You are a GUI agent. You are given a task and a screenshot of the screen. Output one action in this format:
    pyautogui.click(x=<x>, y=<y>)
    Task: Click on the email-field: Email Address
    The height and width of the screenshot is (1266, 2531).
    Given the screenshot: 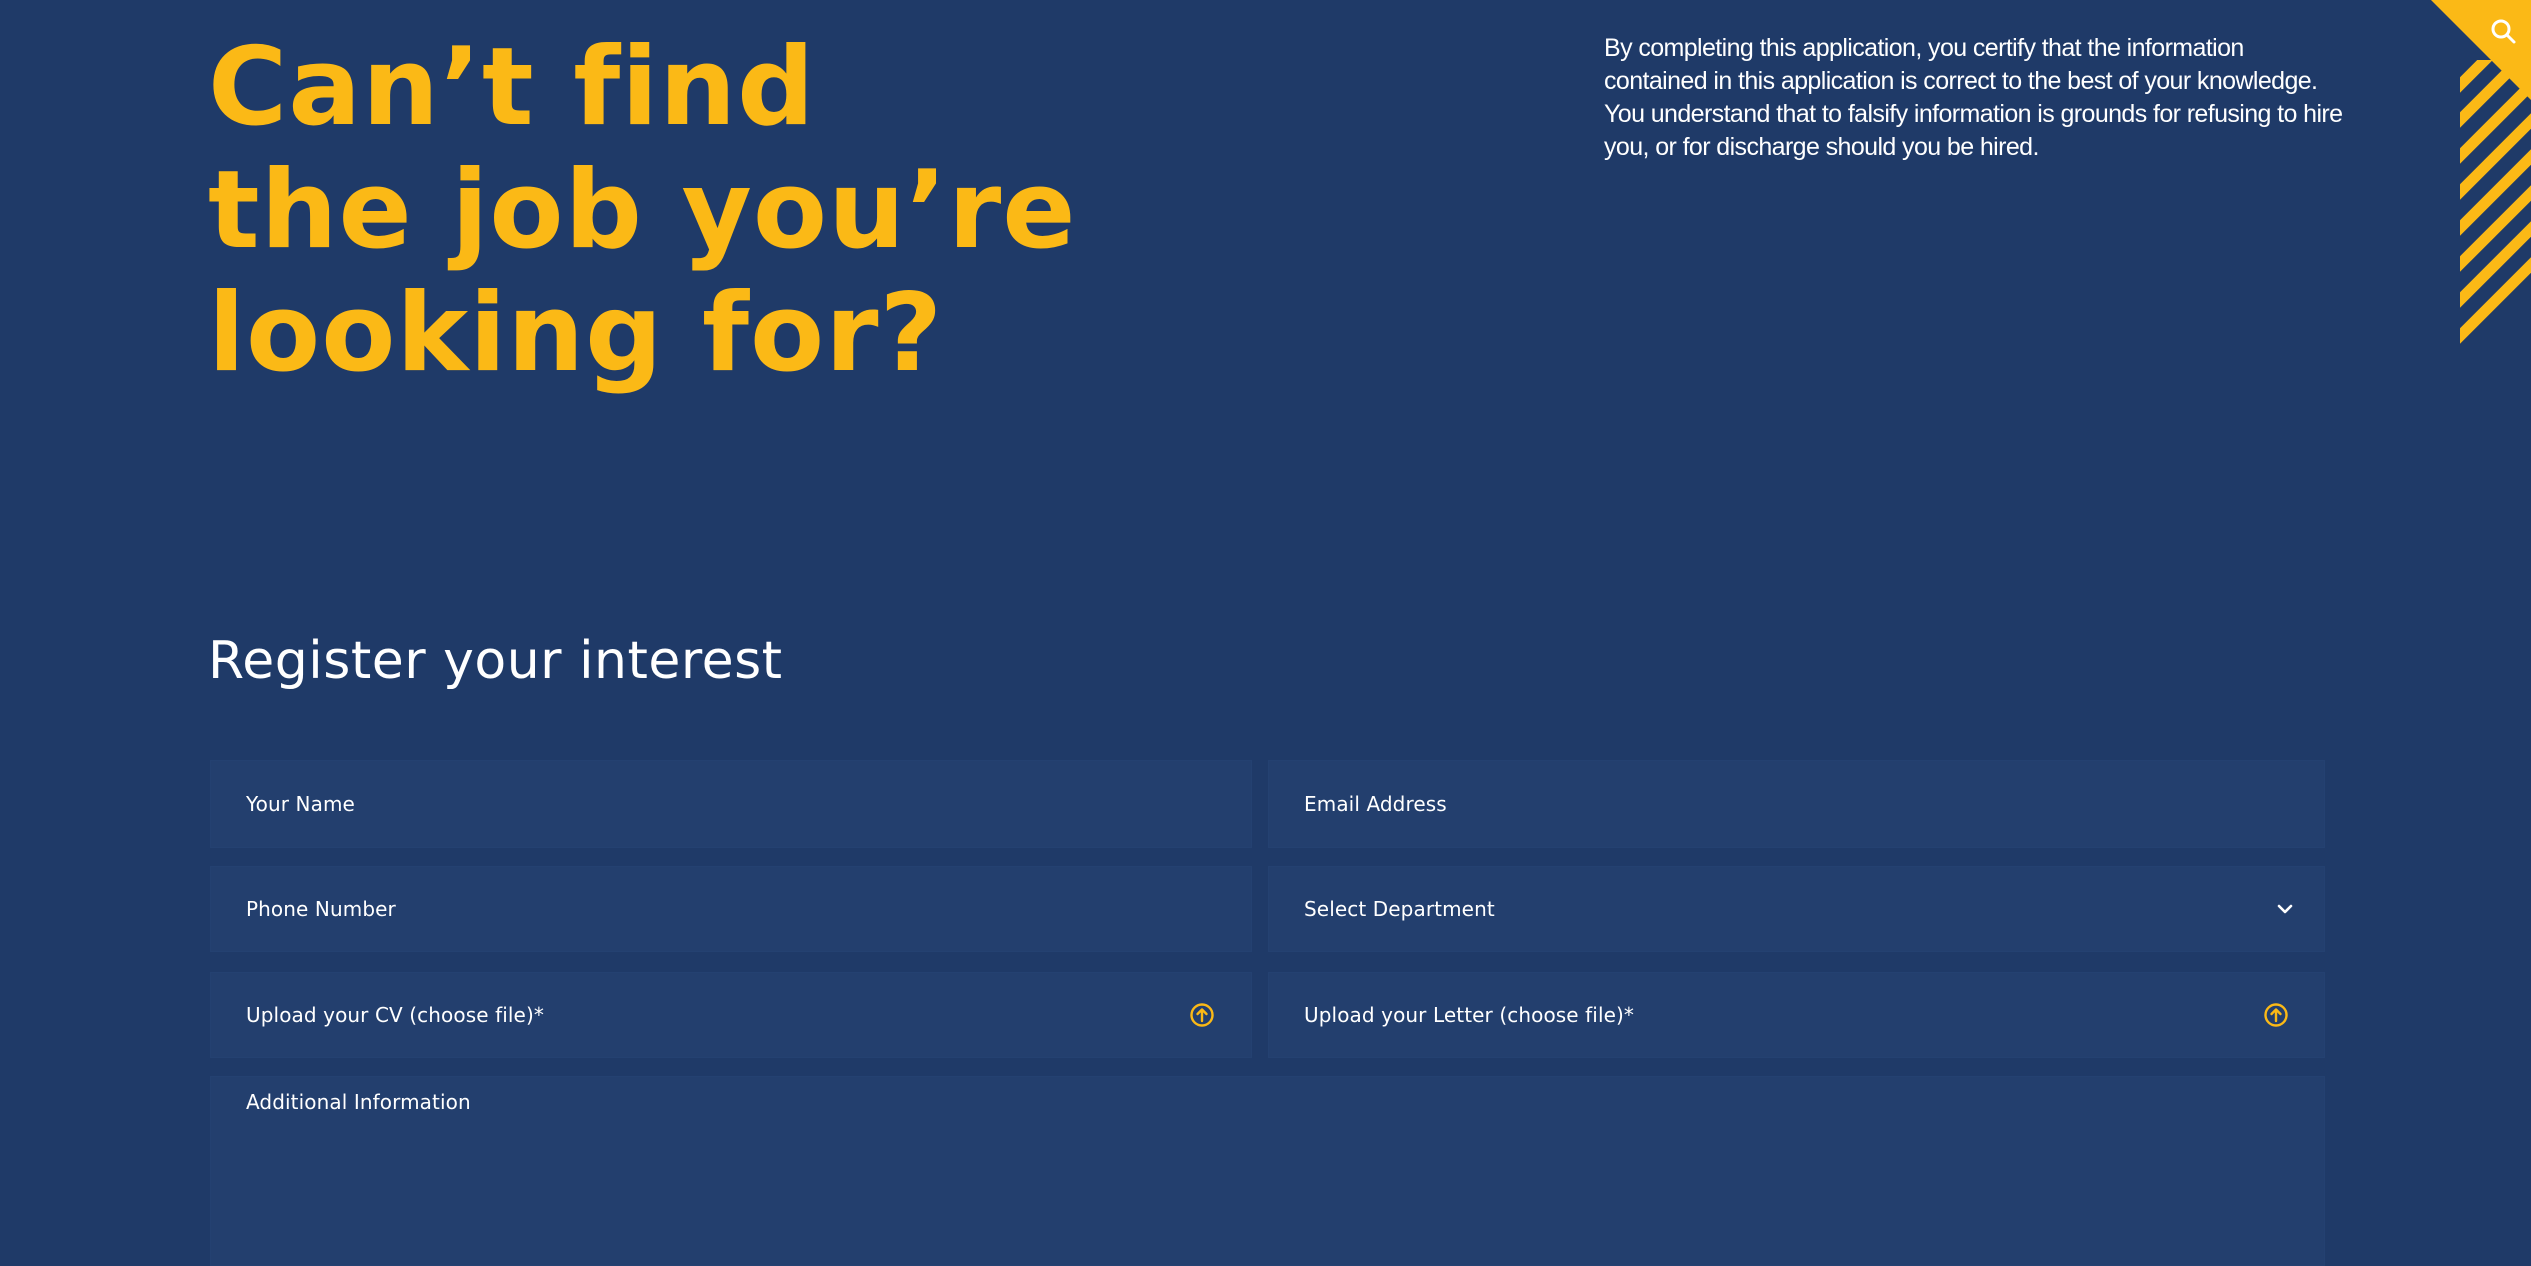 What is the action you would take?
    pyautogui.click(x=1796, y=804)
    